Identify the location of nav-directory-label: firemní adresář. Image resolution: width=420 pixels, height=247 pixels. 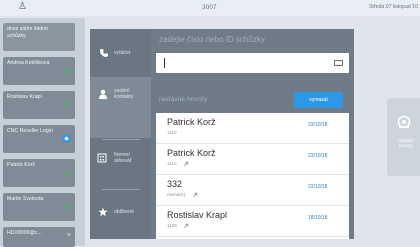
(123, 158).